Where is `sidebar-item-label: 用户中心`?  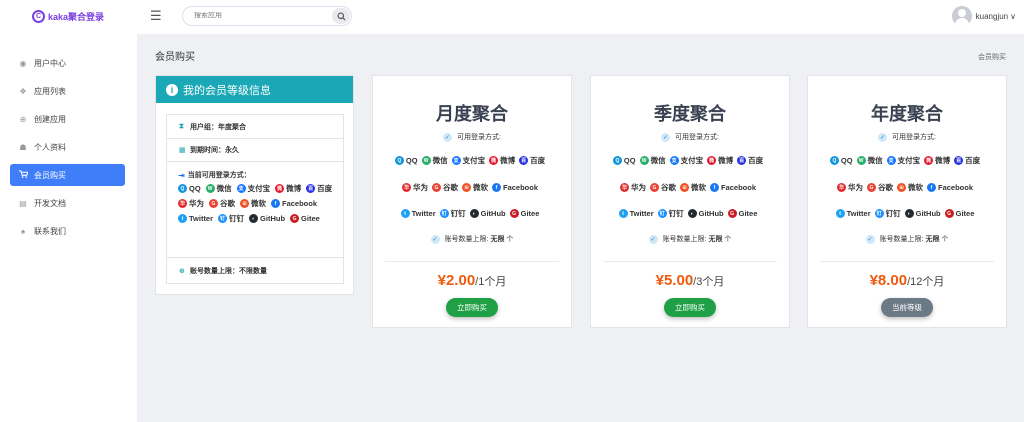 sidebar-item-label: 用户中心 is located at coordinates (50, 63).